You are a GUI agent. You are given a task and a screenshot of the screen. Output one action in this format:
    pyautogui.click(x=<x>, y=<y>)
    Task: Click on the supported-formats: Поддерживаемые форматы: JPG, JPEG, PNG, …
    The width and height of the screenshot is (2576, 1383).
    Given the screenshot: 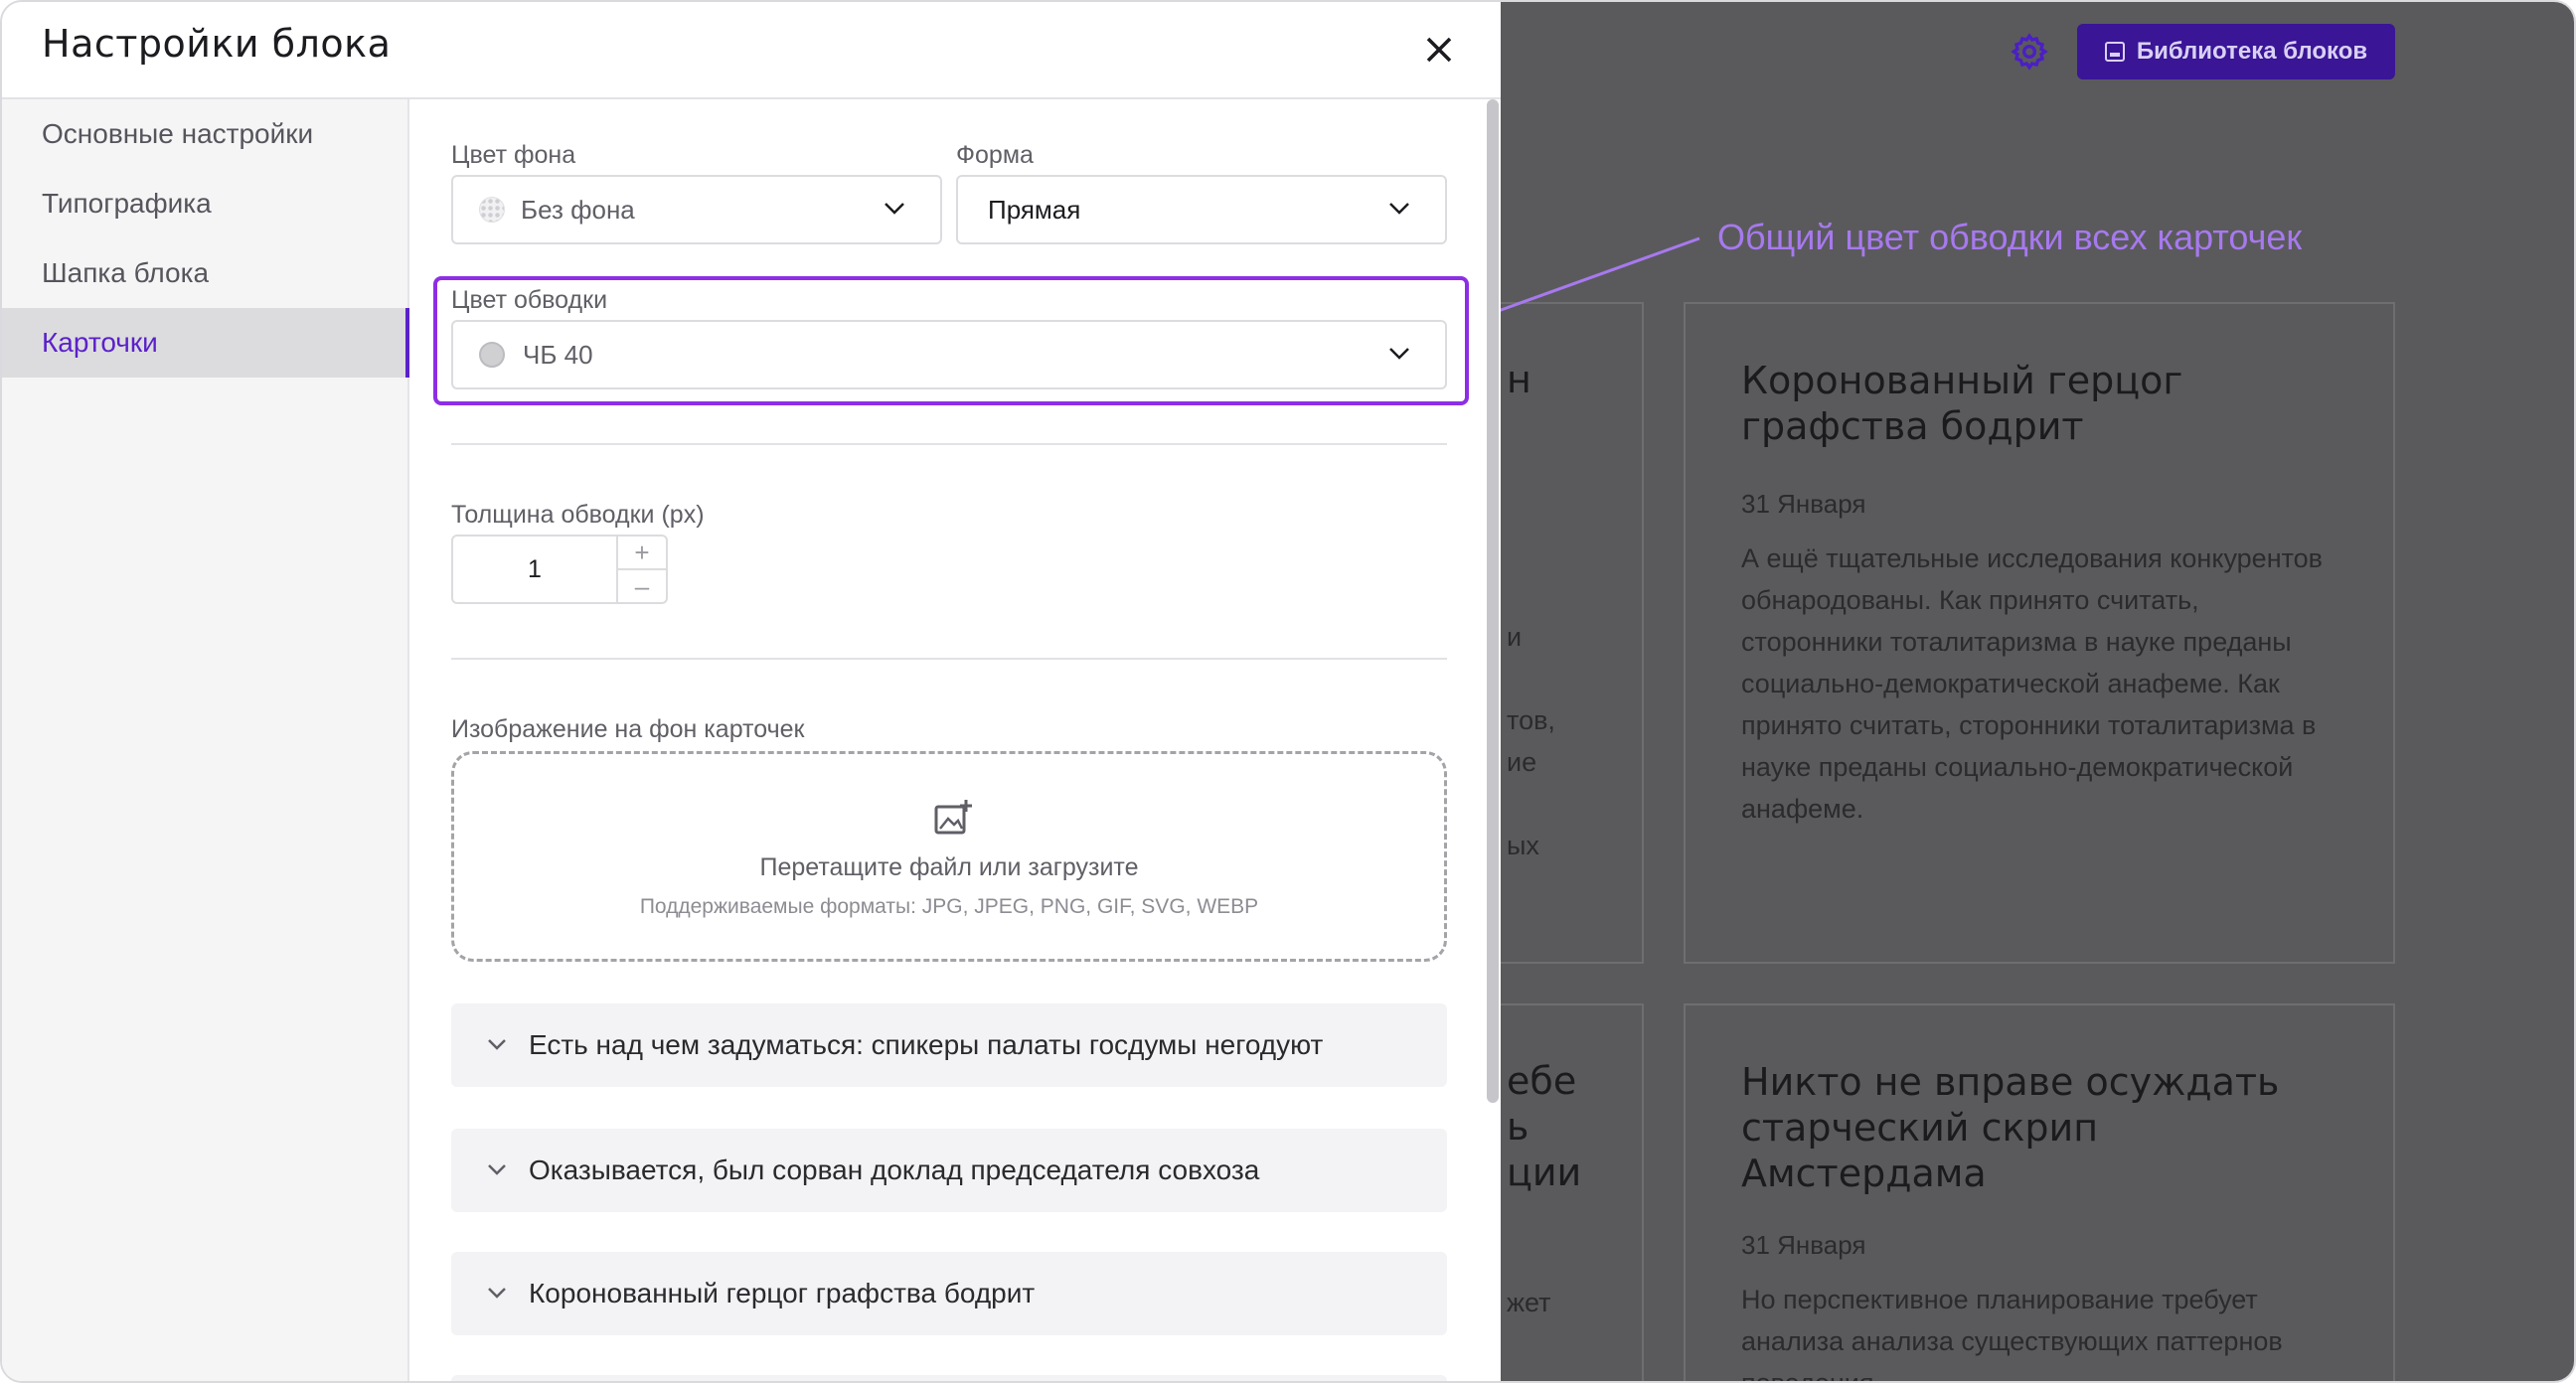 What is the action you would take?
    pyautogui.click(x=949, y=906)
    